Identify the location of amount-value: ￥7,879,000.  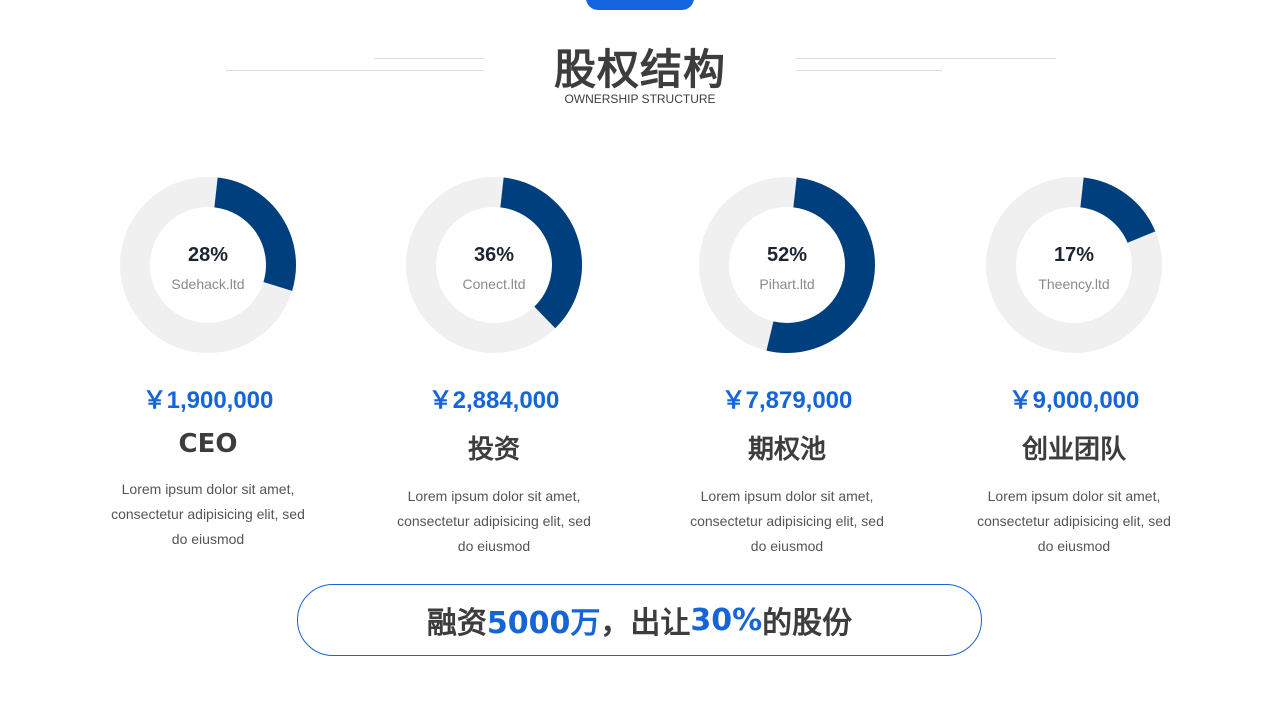
(787, 400).